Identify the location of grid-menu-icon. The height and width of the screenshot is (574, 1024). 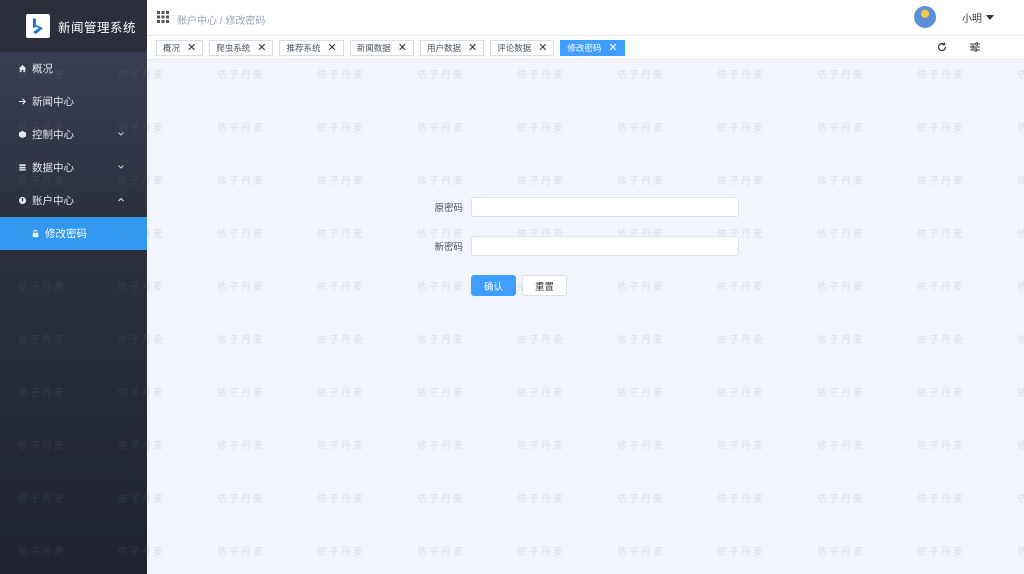
(163, 17).